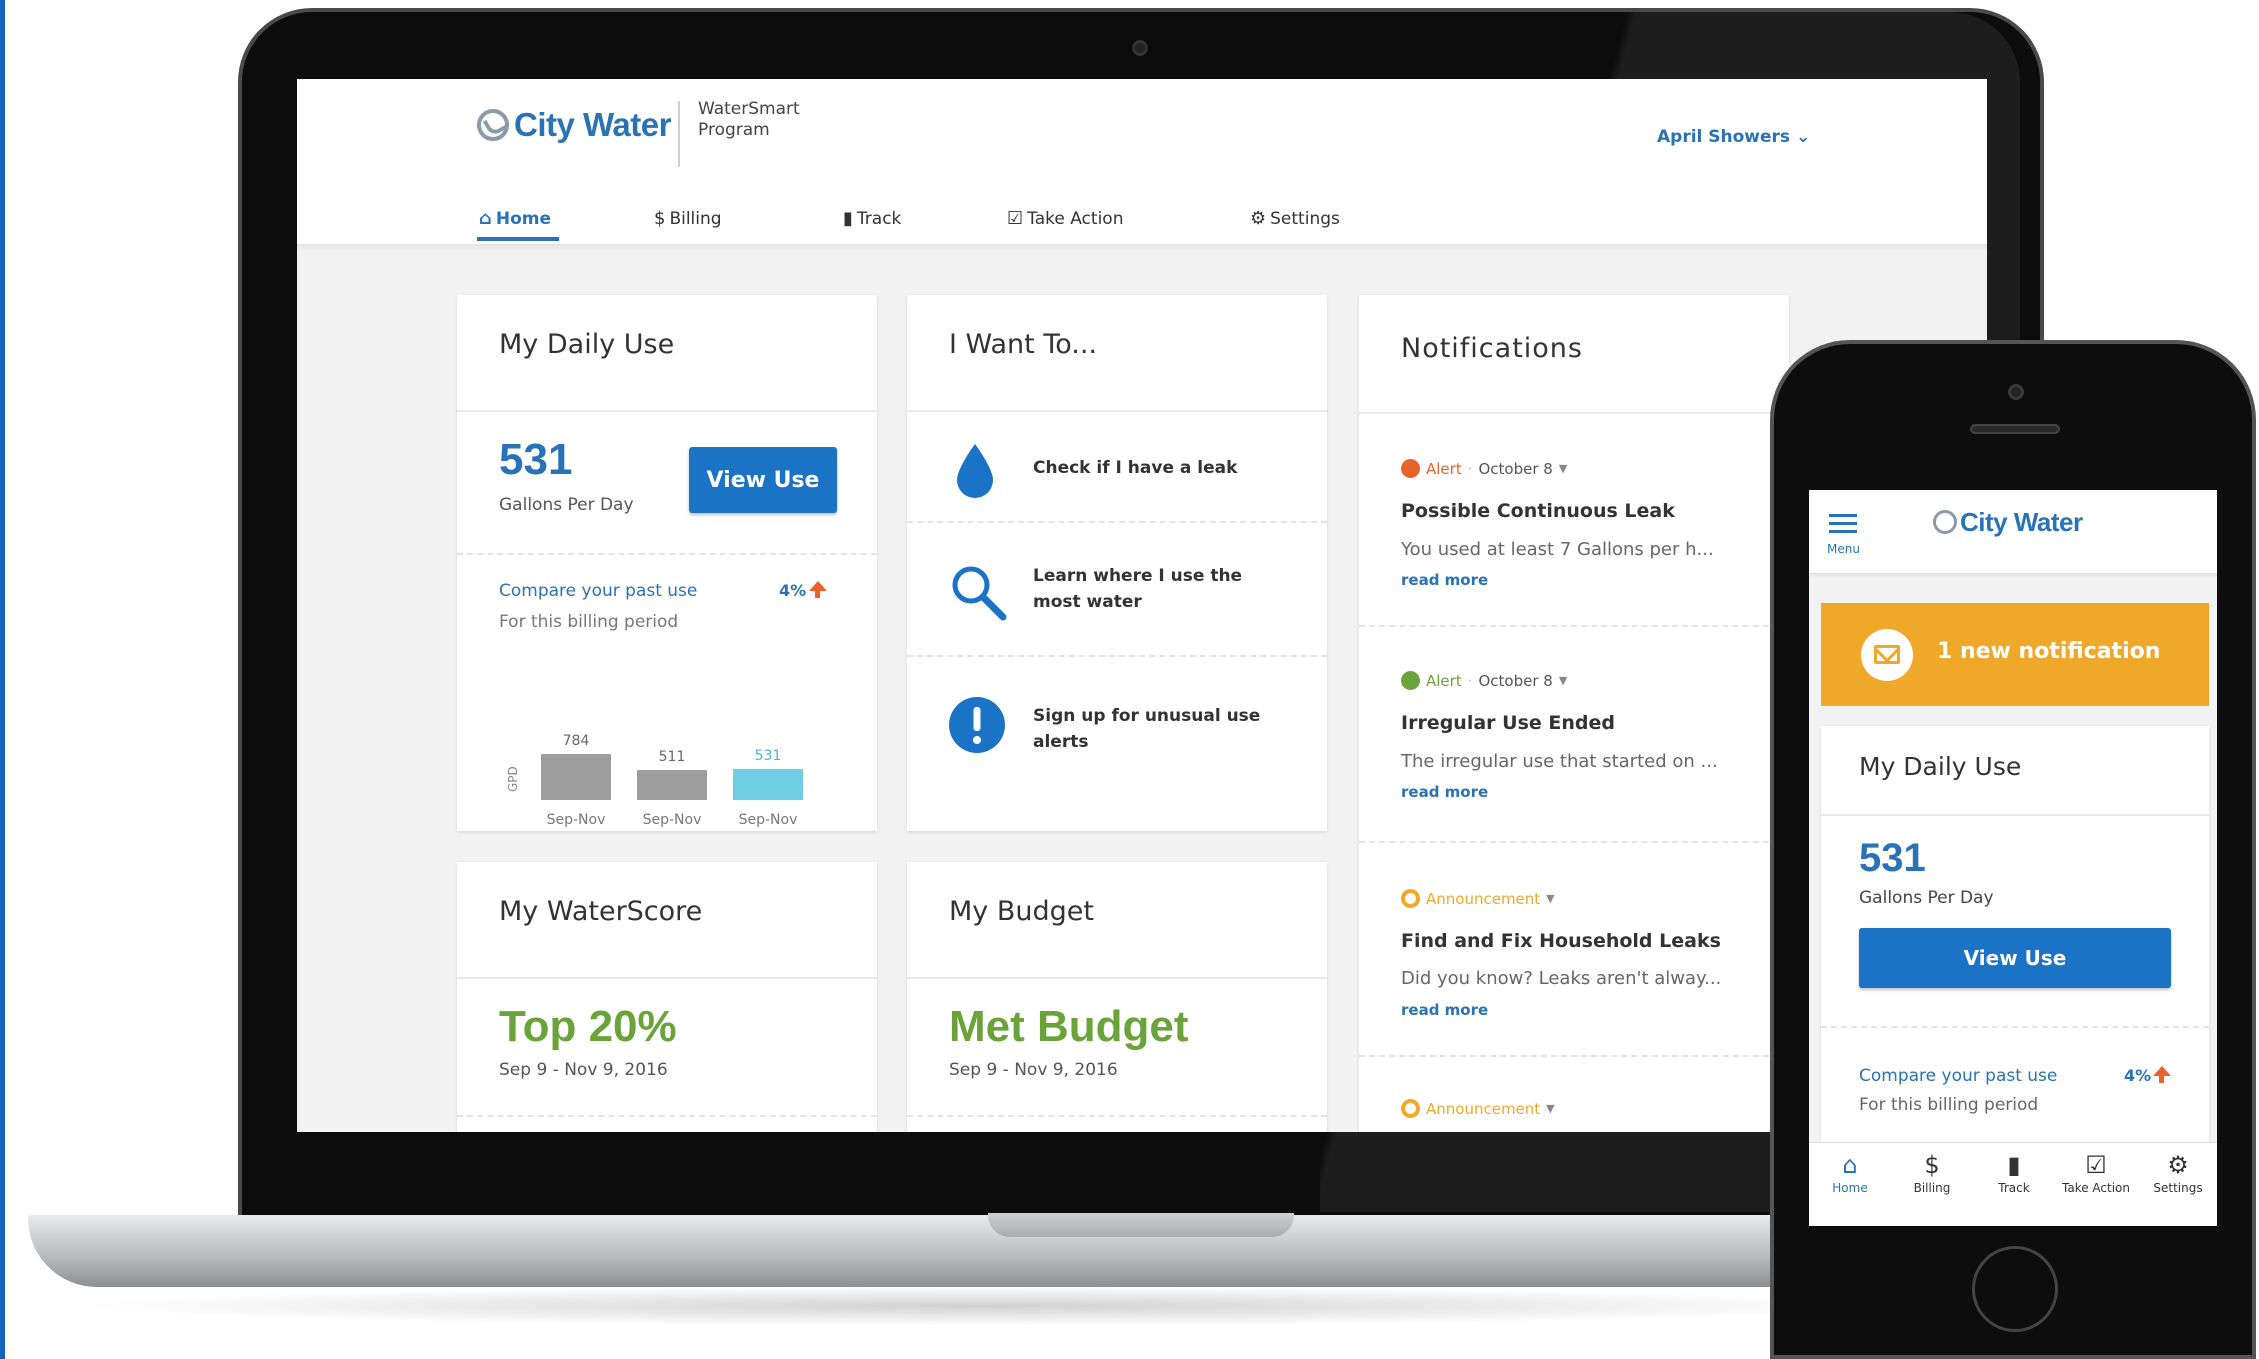  Describe the element at coordinates (1305, 218) in the screenshot. I see `nav-settings-label: Settings` at that location.